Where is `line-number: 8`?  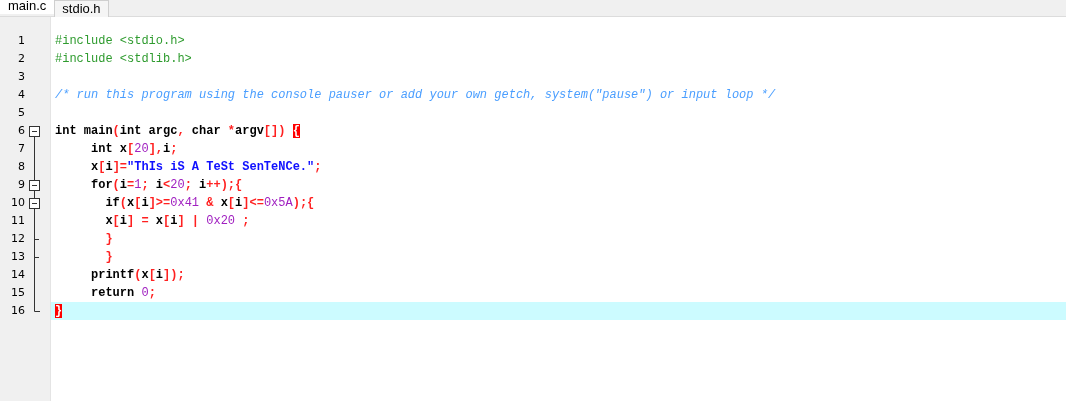 line-number: 8 is located at coordinates (21, 167).